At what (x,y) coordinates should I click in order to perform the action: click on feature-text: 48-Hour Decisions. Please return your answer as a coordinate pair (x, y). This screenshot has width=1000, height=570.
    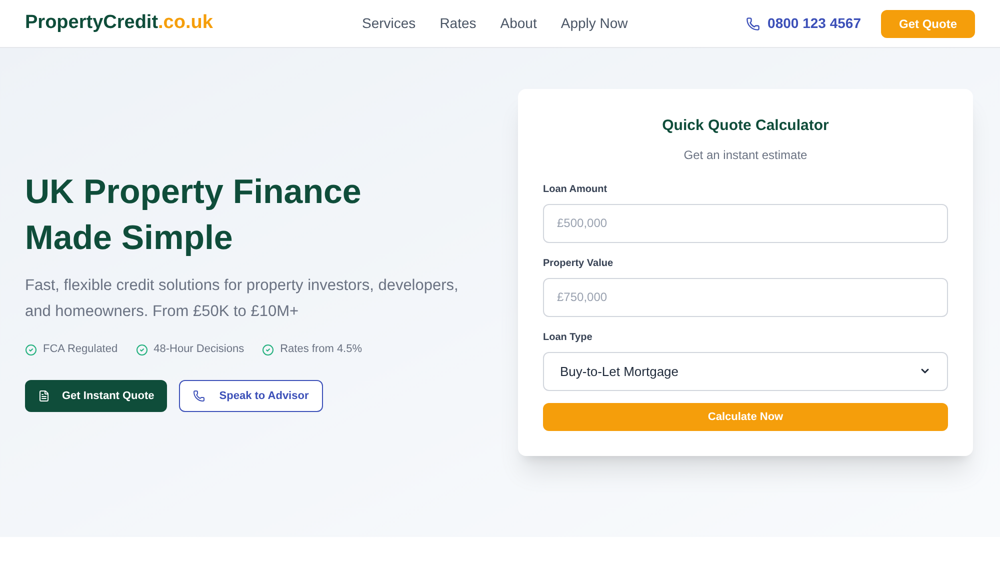
    Looking at the image, I should click on (199, 350).